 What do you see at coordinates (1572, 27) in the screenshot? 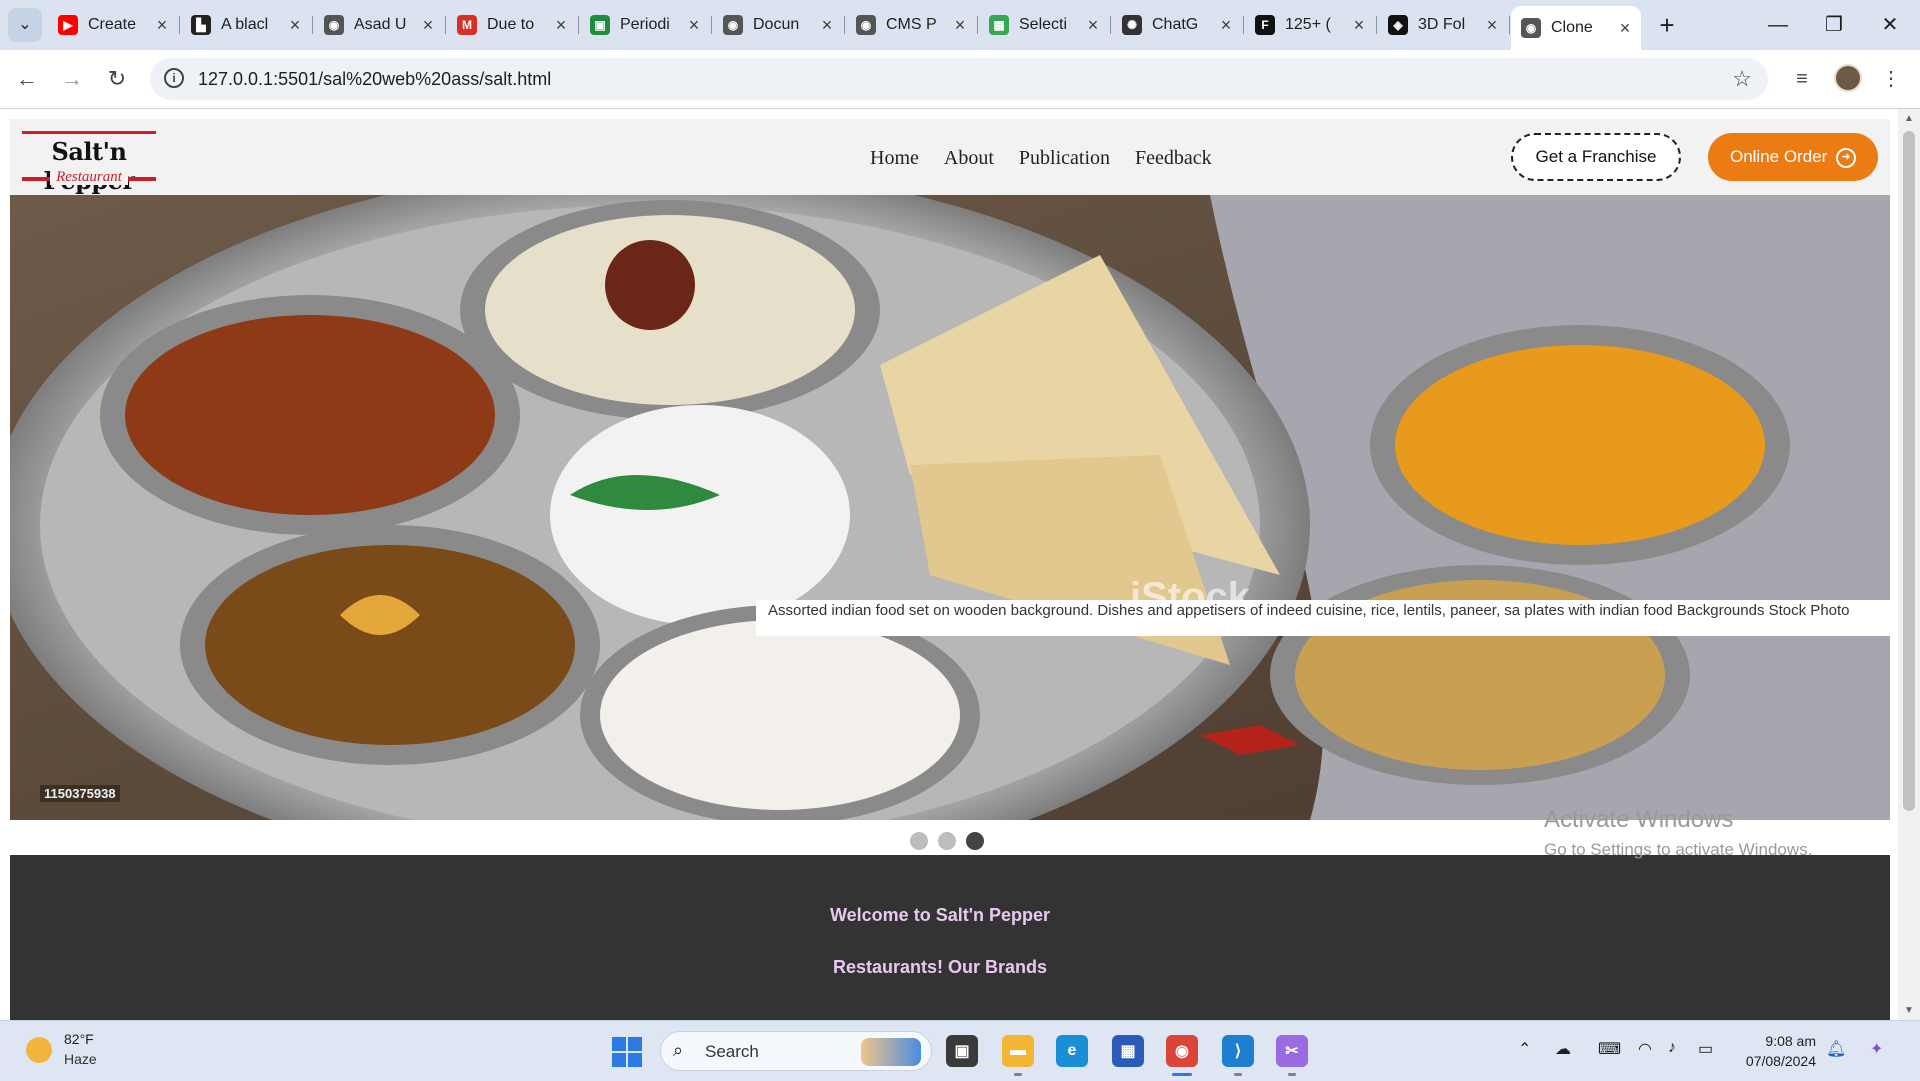
I see `tab-title: Clone` at bounding box center [1572, 27].